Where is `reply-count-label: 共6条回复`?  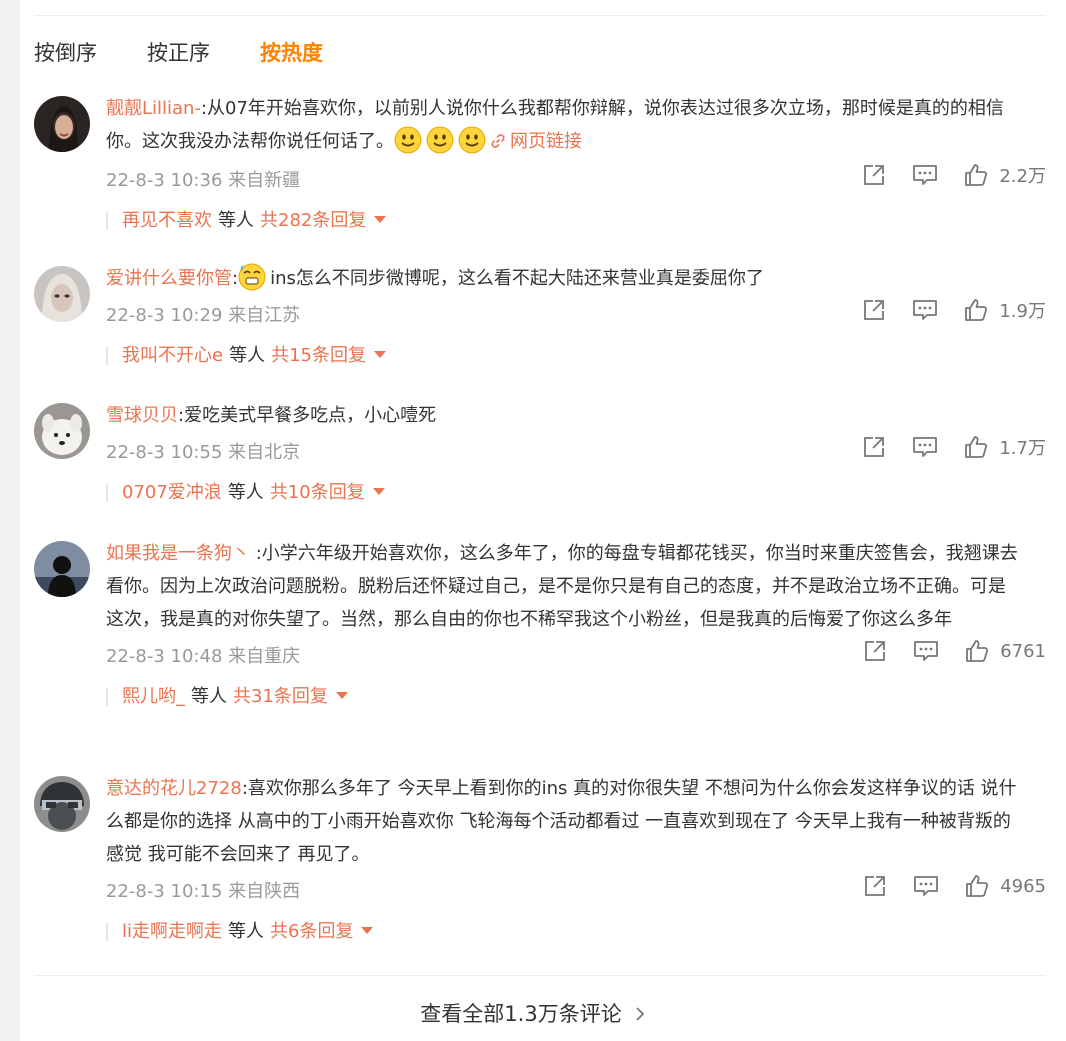 reply-count-label: 共6条回复 is located at coordinates (312, 931).